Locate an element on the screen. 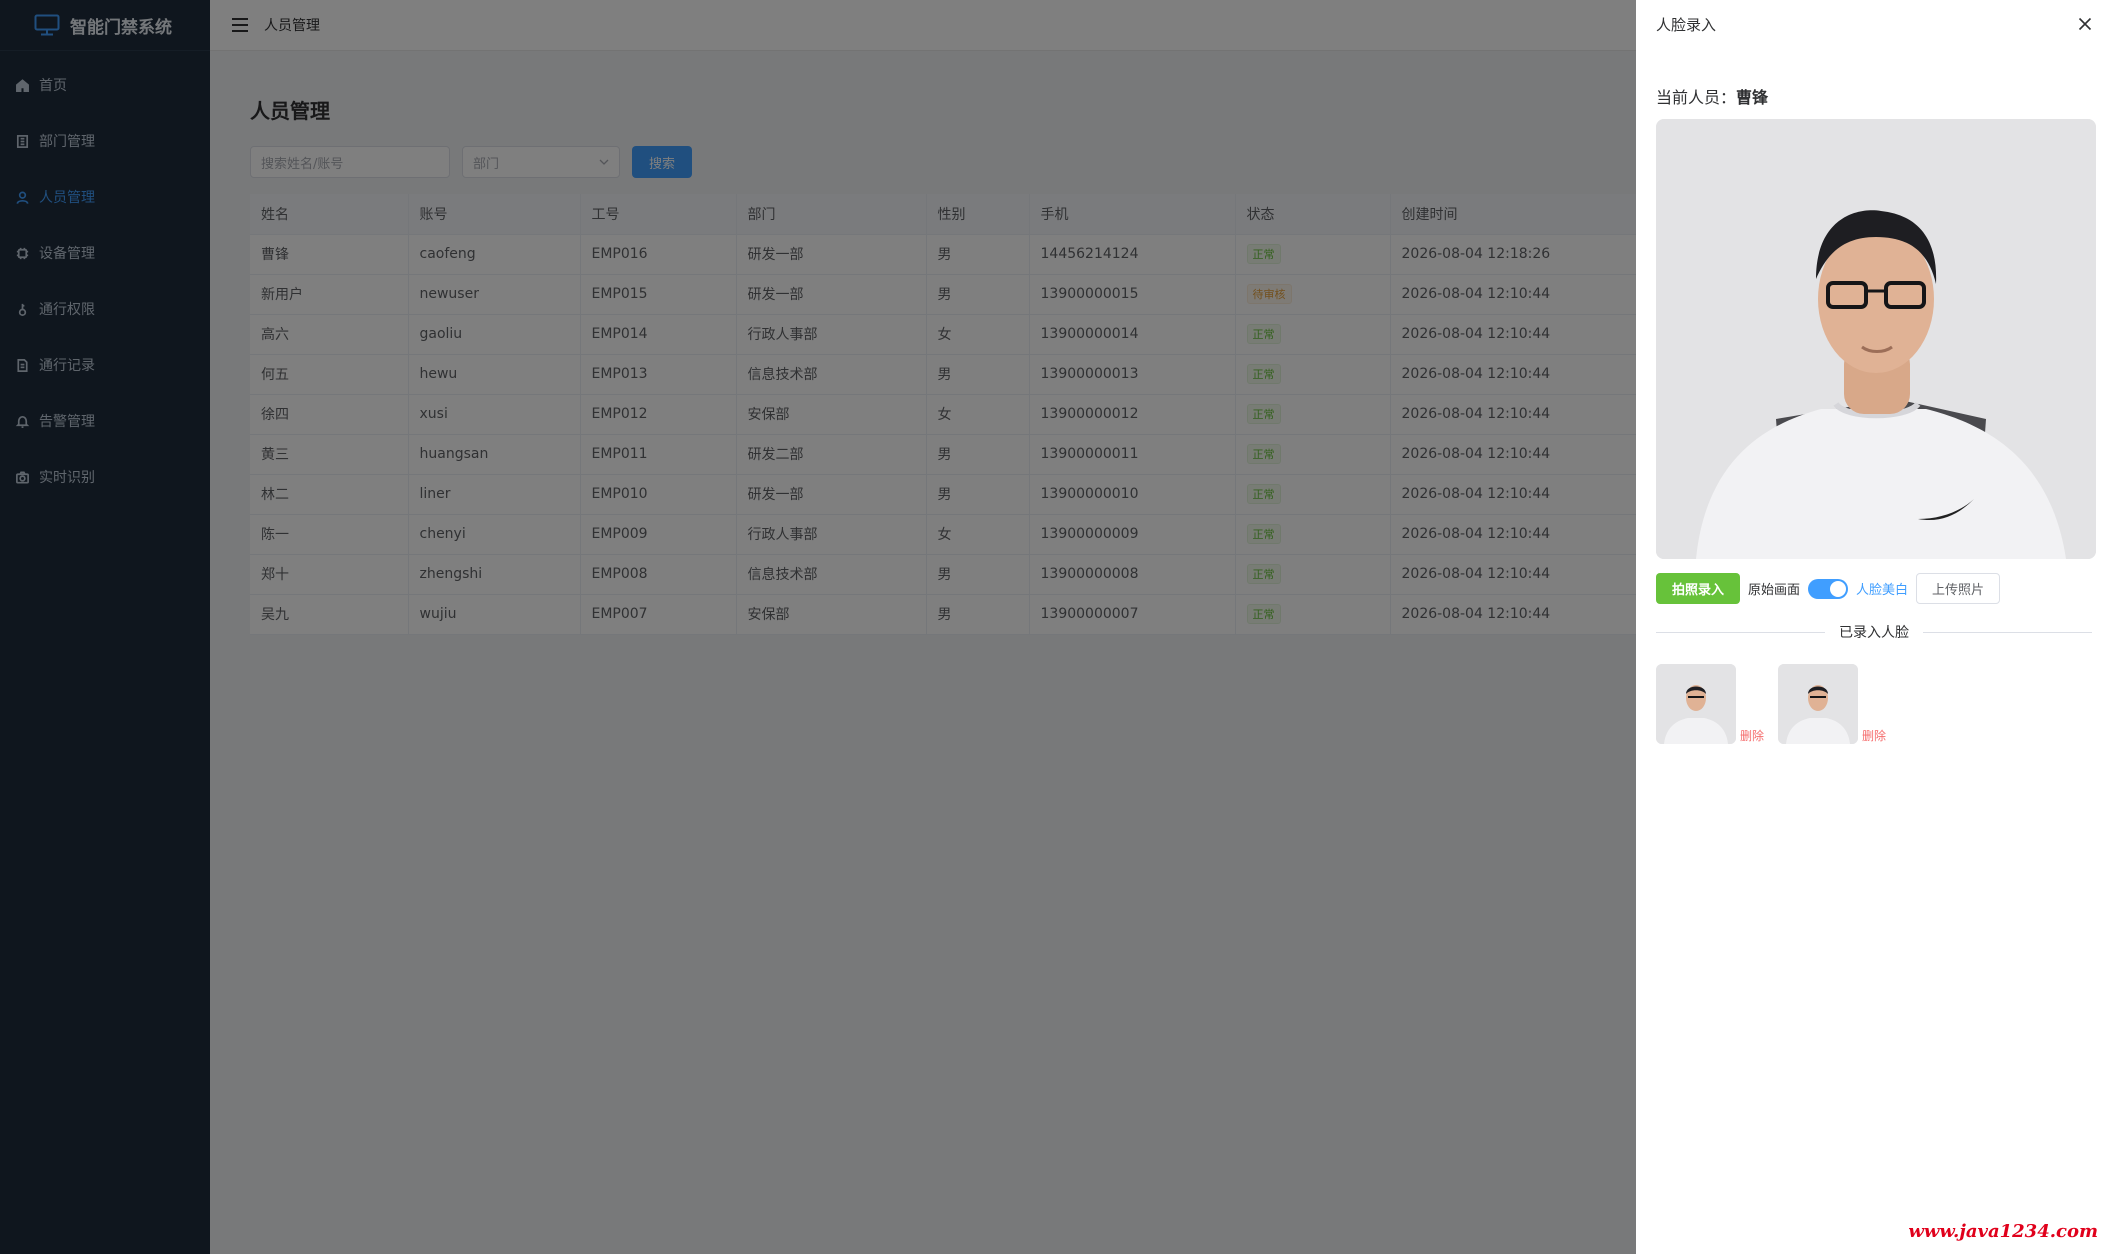  switch-on-label: 人脸美白 is located at coordinates (1882, 590).